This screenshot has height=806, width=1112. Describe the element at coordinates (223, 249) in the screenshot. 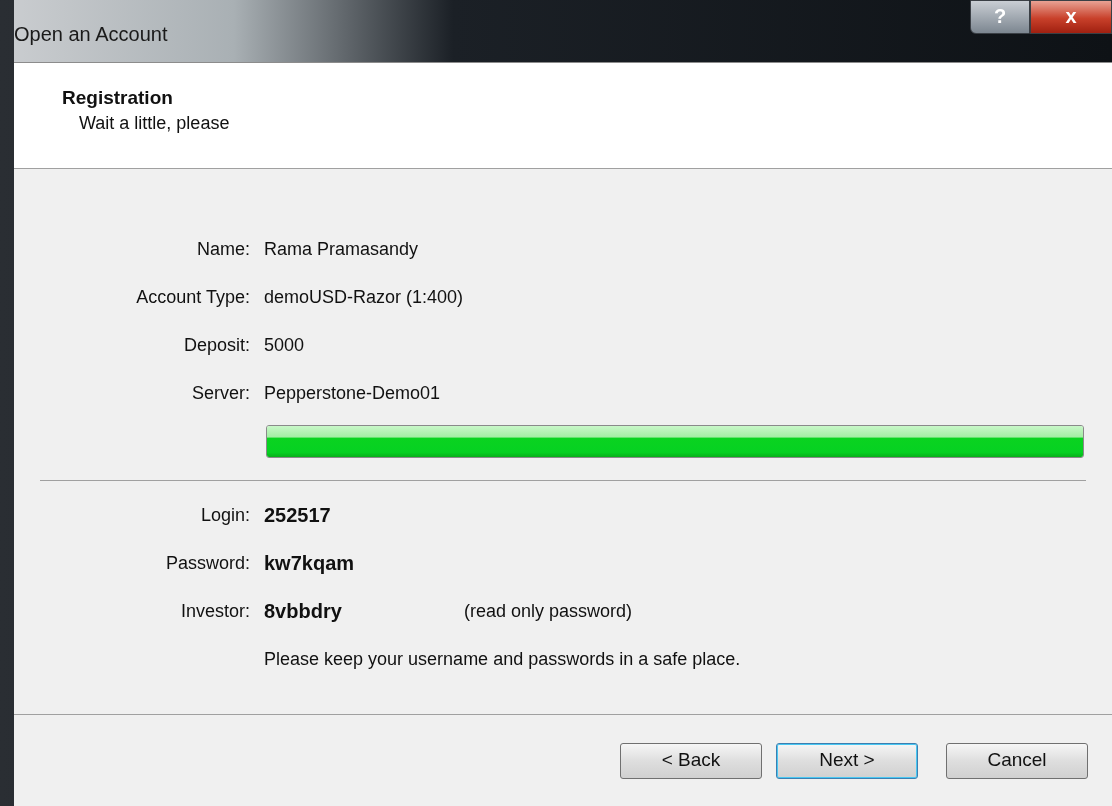

I see `field-label: Name:` at that location.